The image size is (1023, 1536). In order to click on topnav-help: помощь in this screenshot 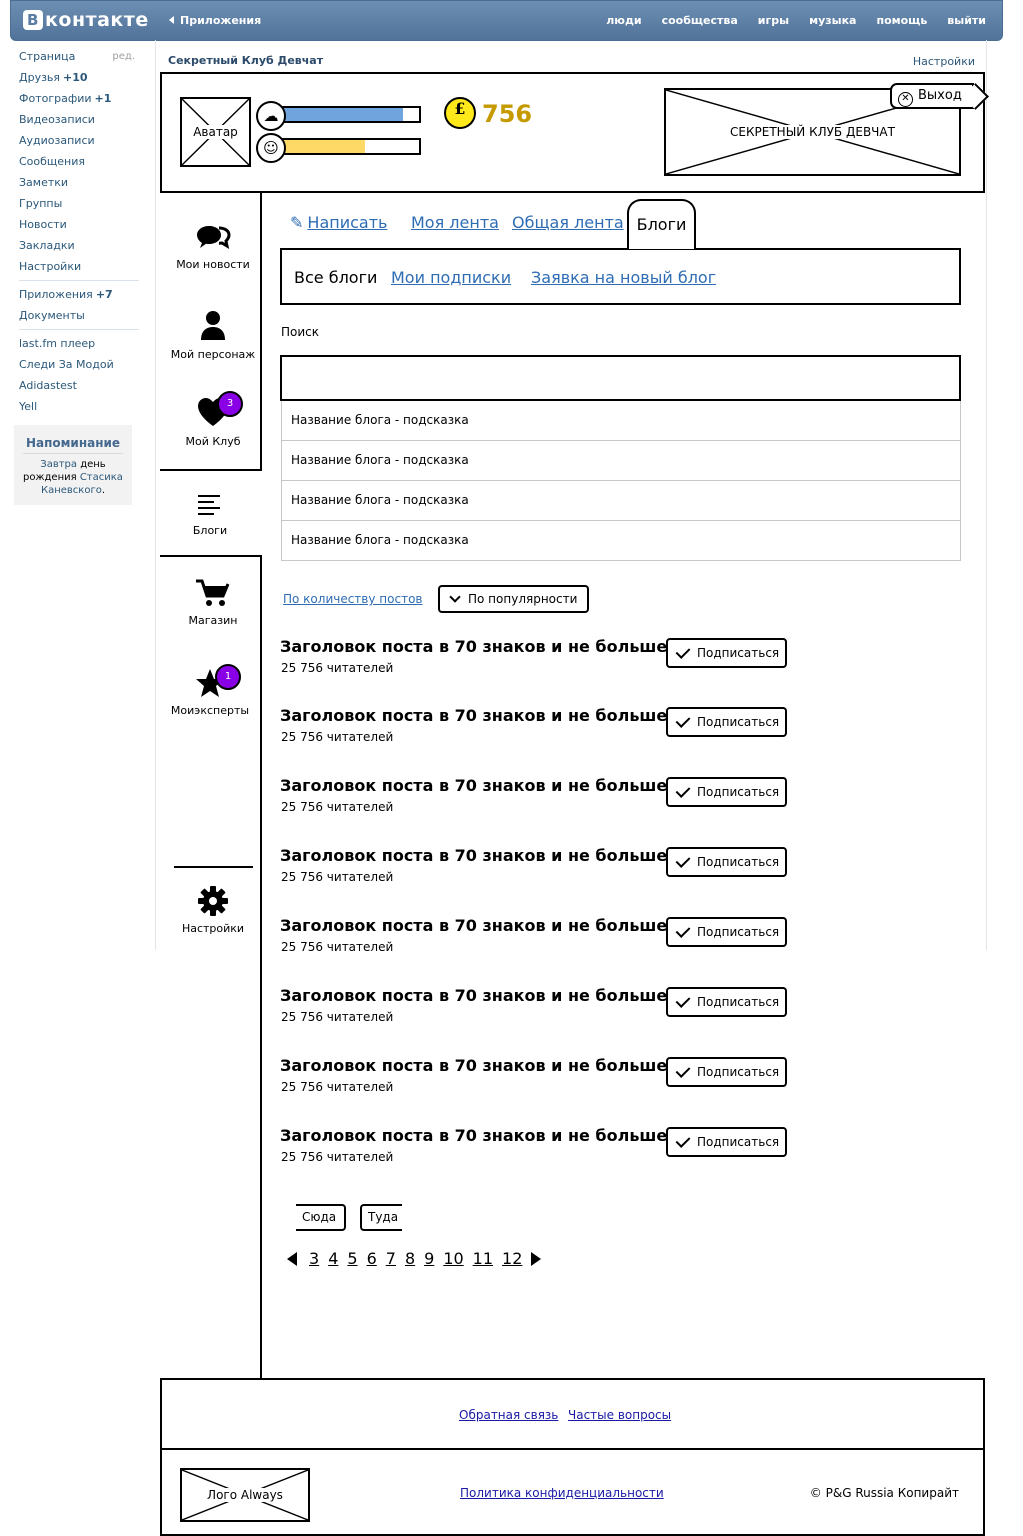, I will do `click(901, 20)`.